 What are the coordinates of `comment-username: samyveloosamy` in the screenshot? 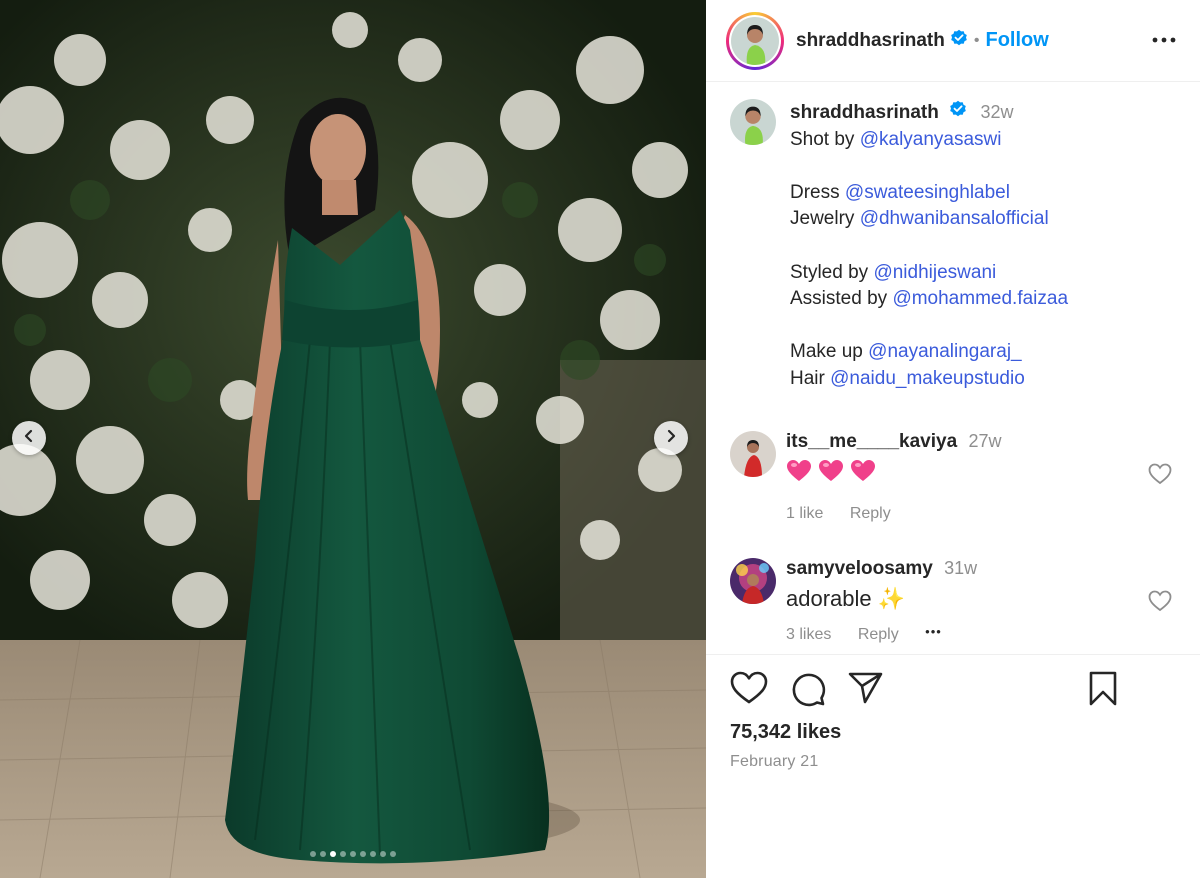 It's located at (859, 568).